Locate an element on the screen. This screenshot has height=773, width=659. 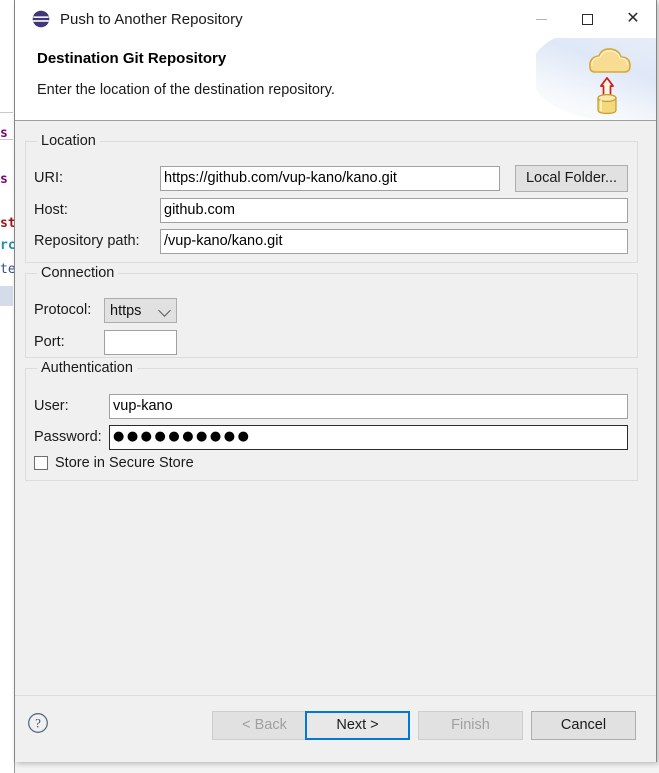
cloud-upload-database-icon is located at coordinates (610, 81).